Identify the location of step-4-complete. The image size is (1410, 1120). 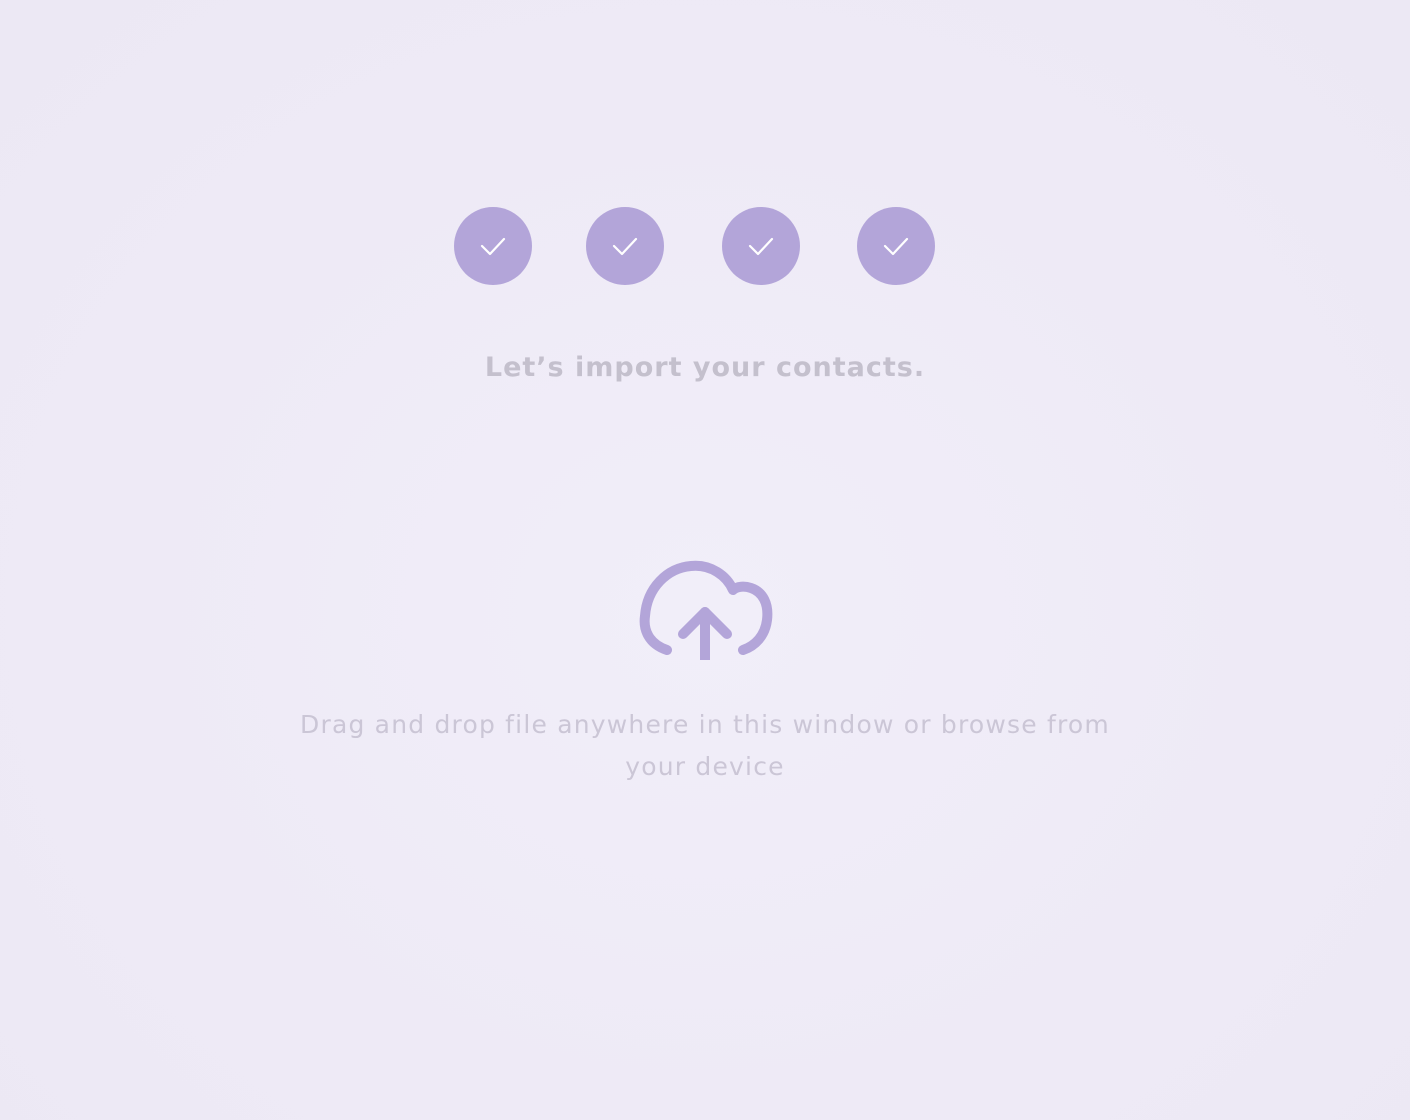
(896, 246).